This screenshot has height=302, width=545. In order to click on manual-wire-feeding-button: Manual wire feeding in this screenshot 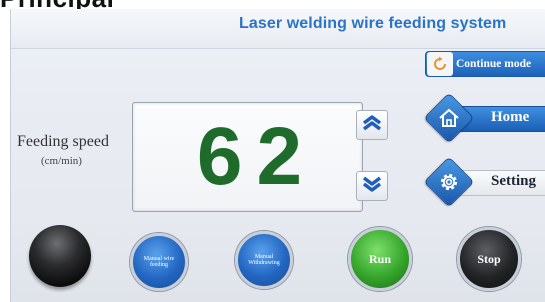, I will do `click(159, 262)`.